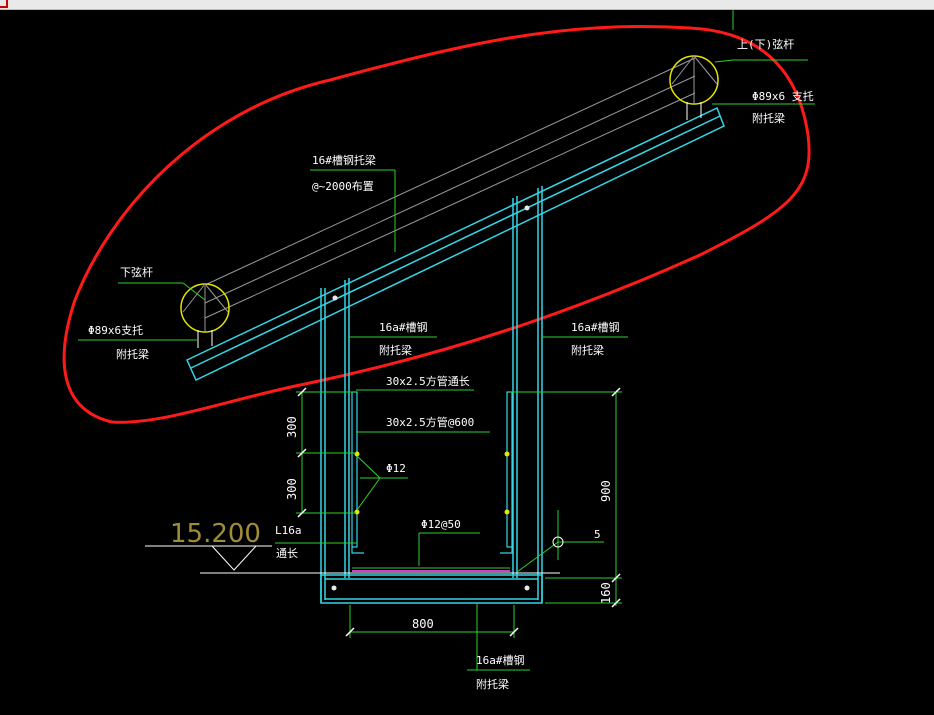 The width and height of the screenshot is (934, 715). Describe the element at coordinates (432, 483) in the screenshot. I see `rebar-dots` at that location.